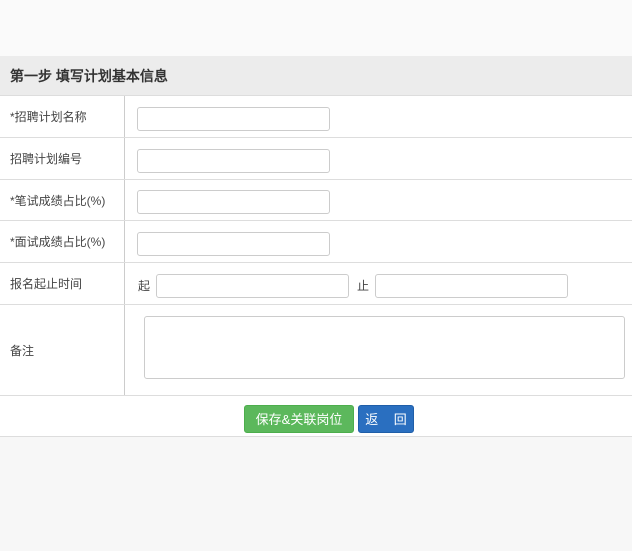 This screenshot has width=632, height=551. I want to click on end-date-input, so click(471, 286).